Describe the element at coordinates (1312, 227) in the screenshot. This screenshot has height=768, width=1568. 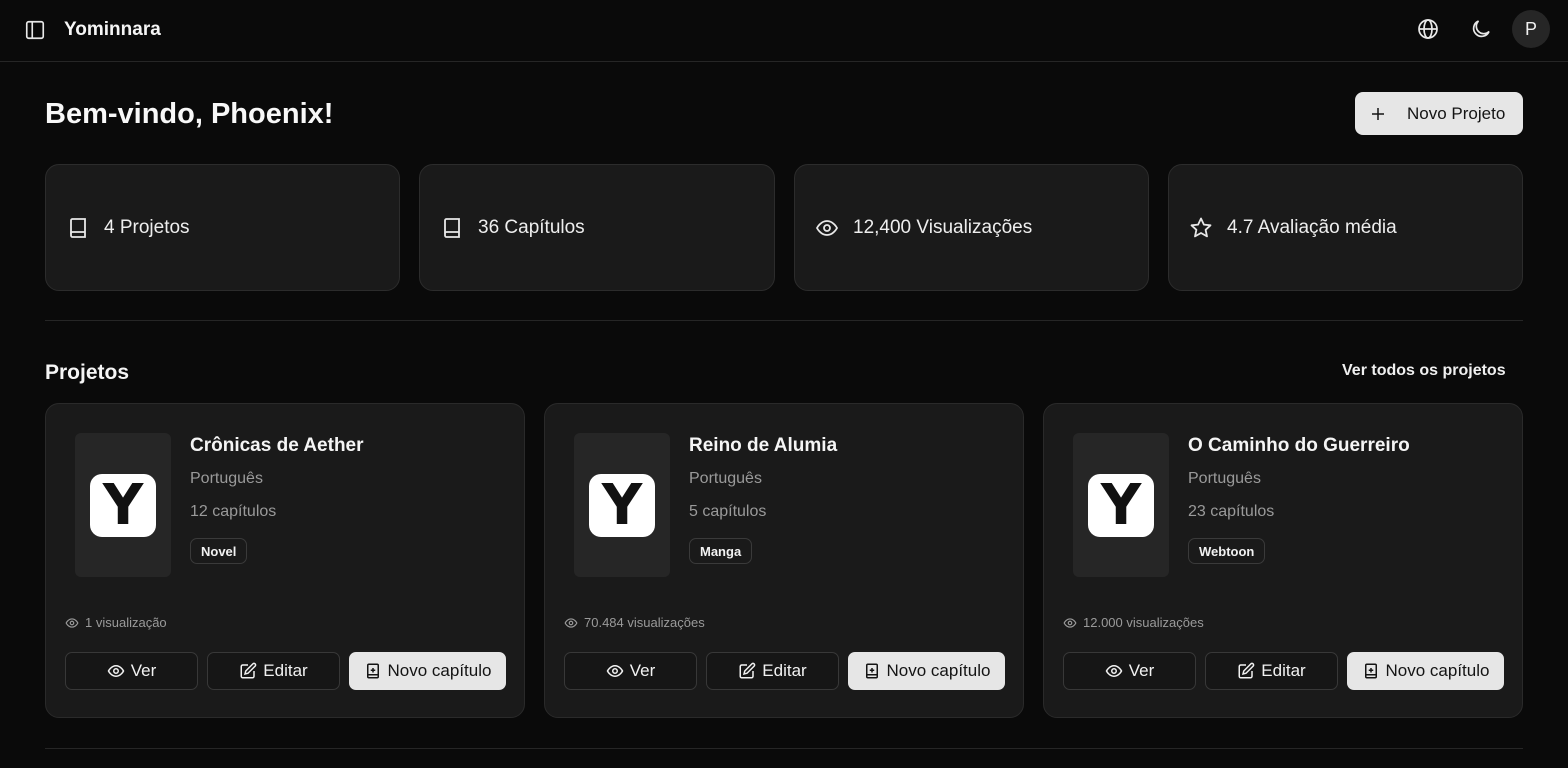
I see `stat-label: 4.7 Avaliação média` at that location.